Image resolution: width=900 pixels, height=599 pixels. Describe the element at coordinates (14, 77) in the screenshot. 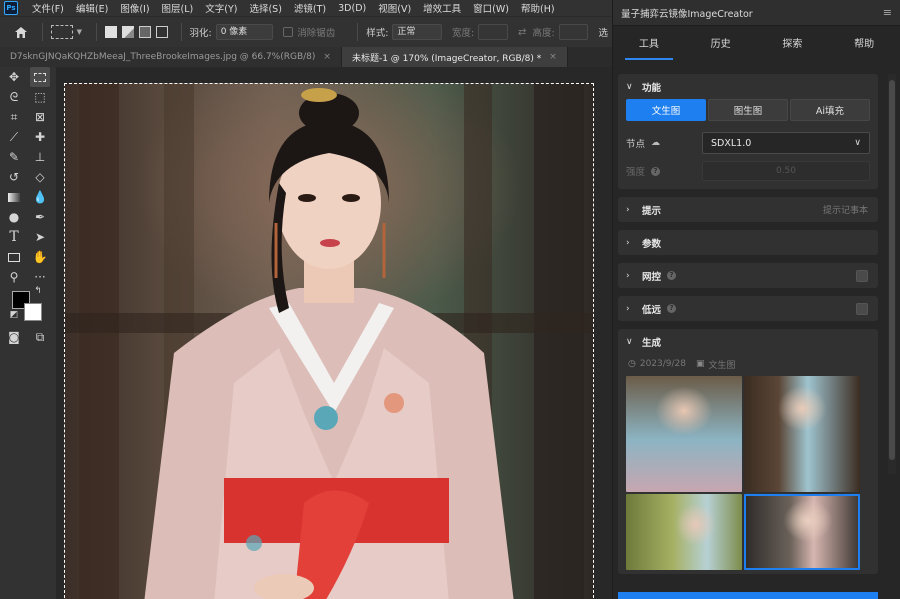

I see `move-tool-icon: ✥` at that location.